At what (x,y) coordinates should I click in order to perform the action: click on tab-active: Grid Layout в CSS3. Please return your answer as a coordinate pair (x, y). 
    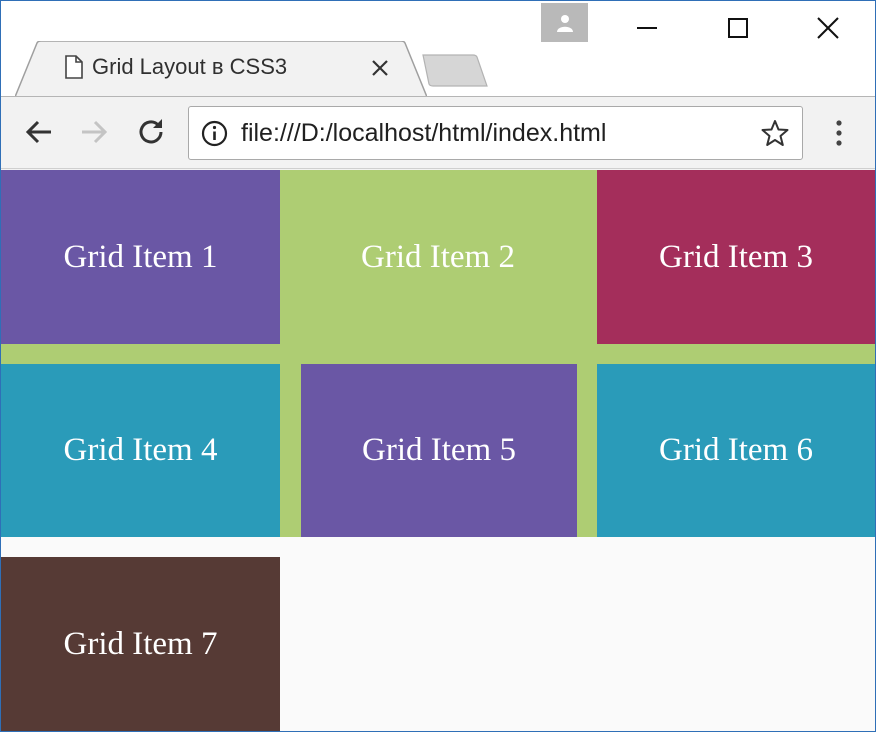
    Looking at the image, I should click on (221, 69).